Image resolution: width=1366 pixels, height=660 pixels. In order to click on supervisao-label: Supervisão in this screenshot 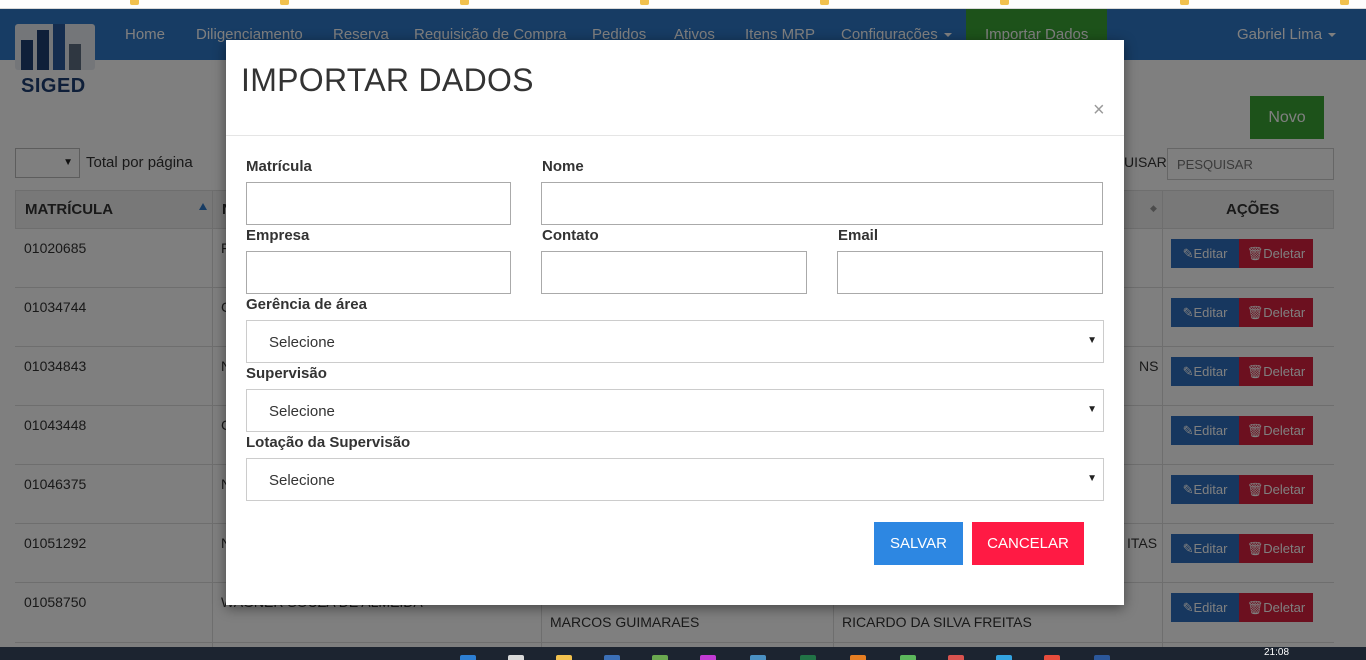, I will do `click(286, 373)`.